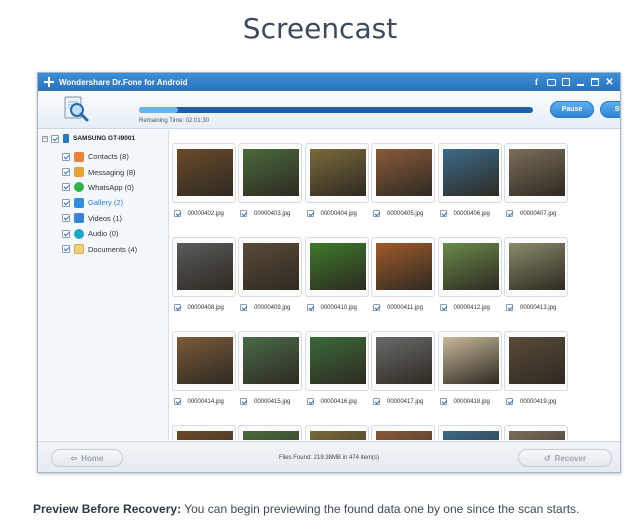  Describe the element at coordinates (99, 233) in the screenshot. I see `sidebar-item-audio: Audio (0)` at that location.